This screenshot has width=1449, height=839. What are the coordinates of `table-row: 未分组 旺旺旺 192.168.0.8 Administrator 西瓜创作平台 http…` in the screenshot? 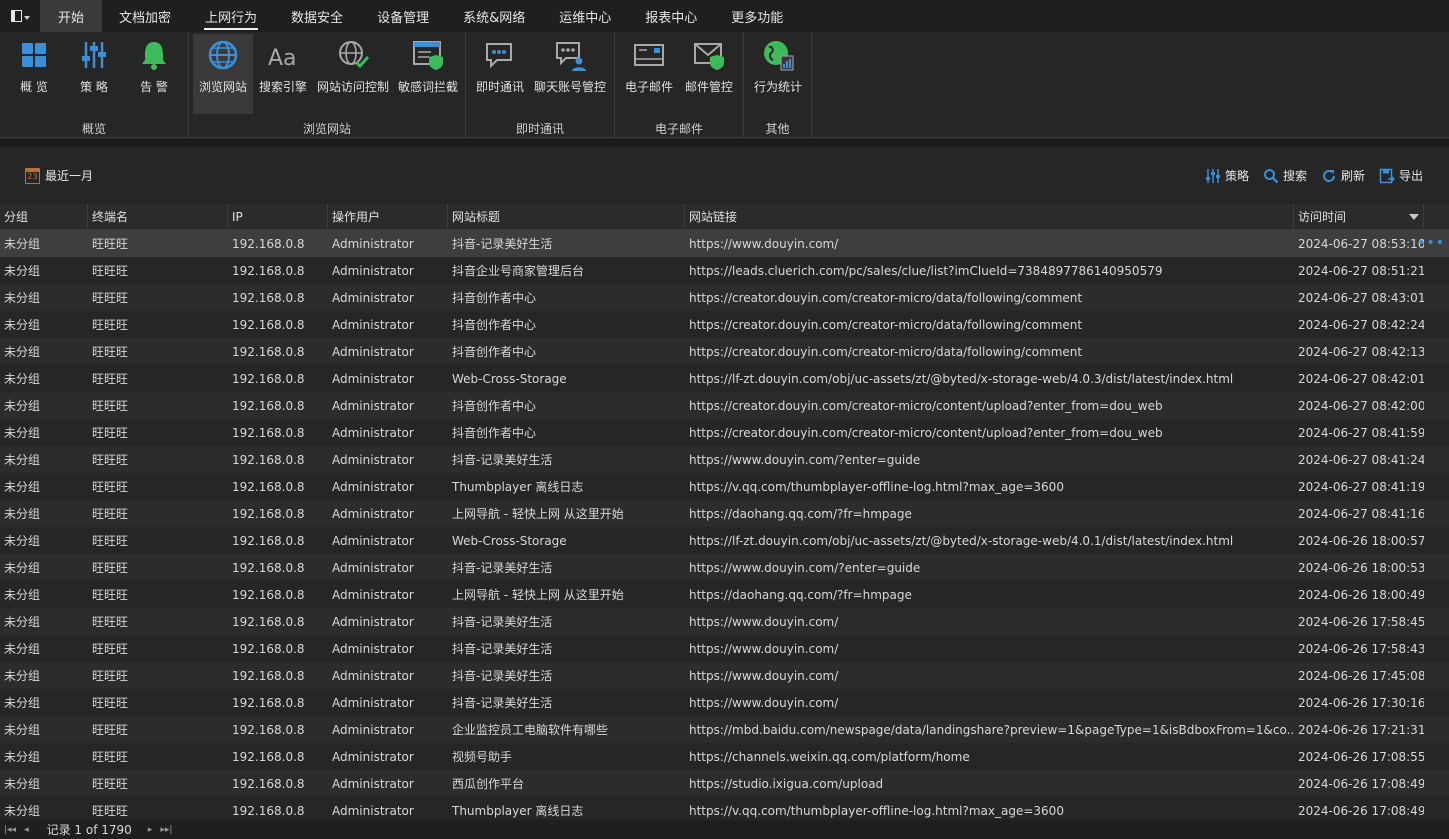 It's located at (724, 783).